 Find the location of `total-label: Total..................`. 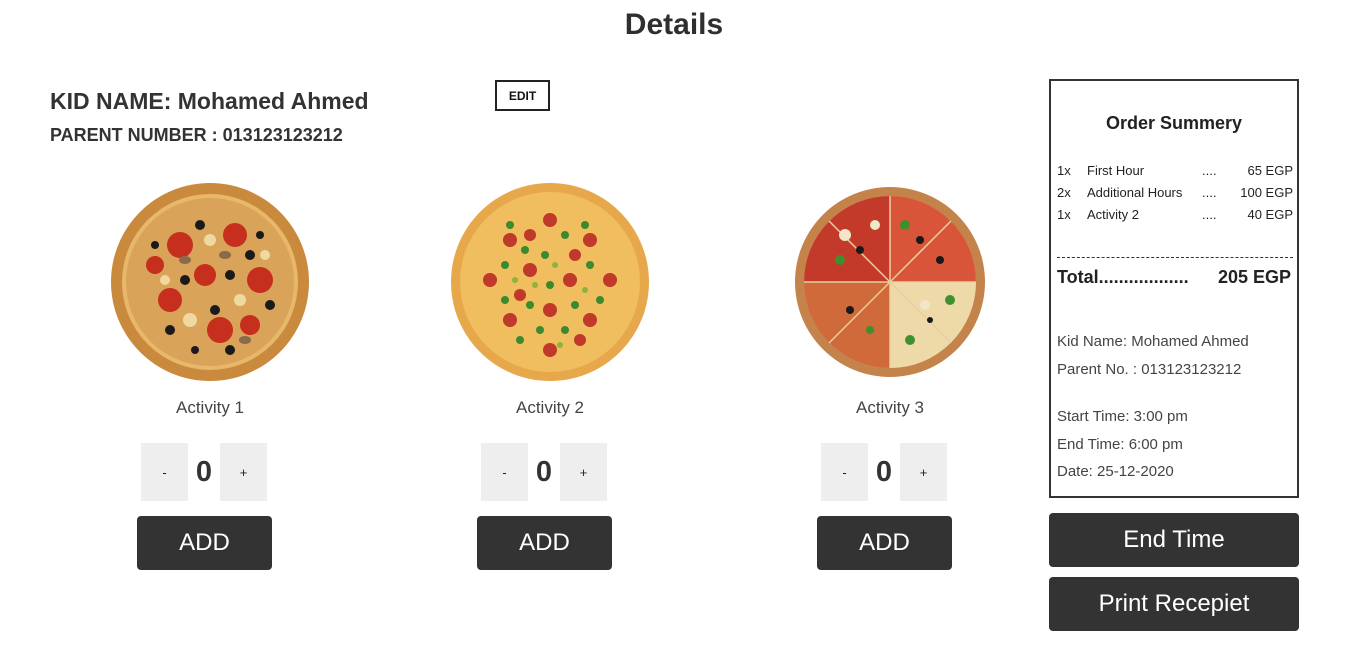

total-label: Total.................. is located at coordinates (1123, 277).